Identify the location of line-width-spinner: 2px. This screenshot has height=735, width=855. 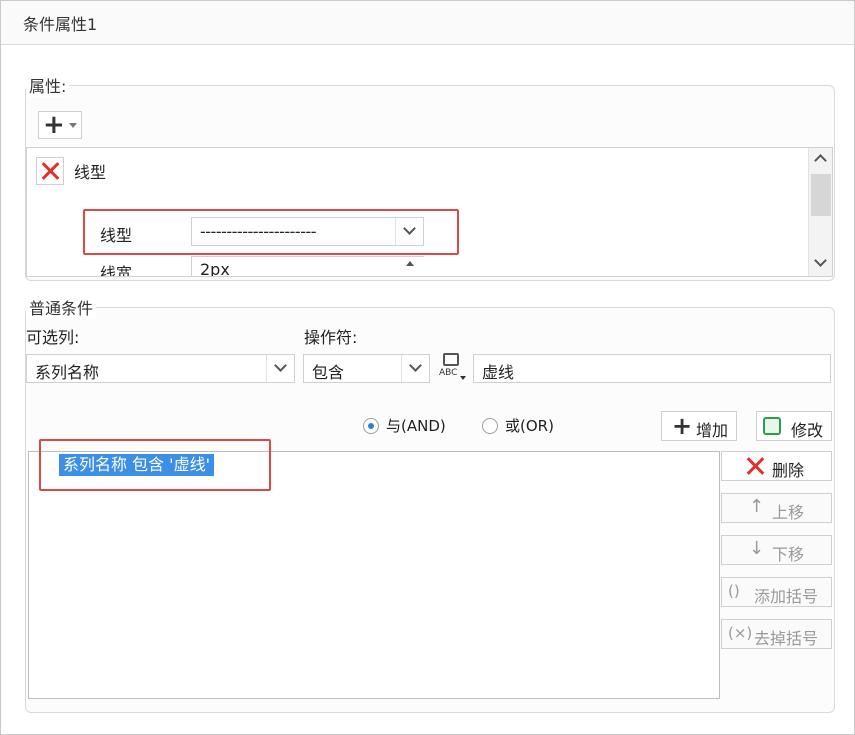
(307, 266).